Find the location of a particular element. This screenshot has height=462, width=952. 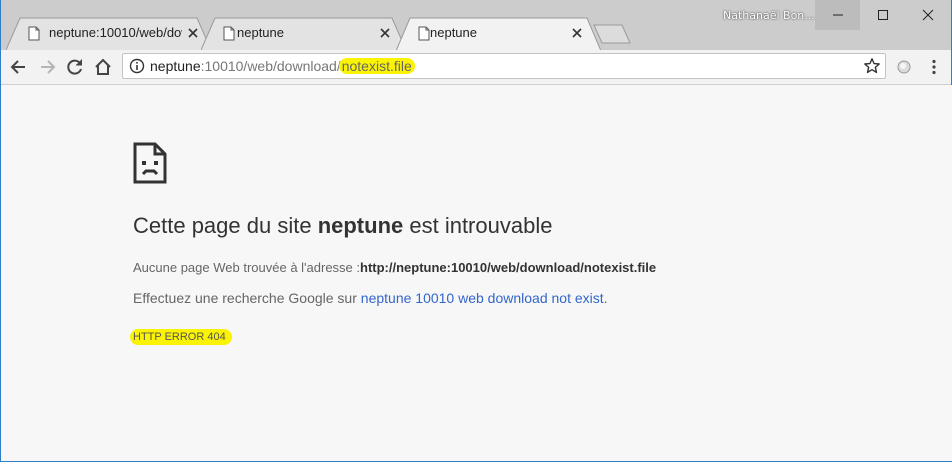

tab-2: neptune is located at coordinates (303, 33).